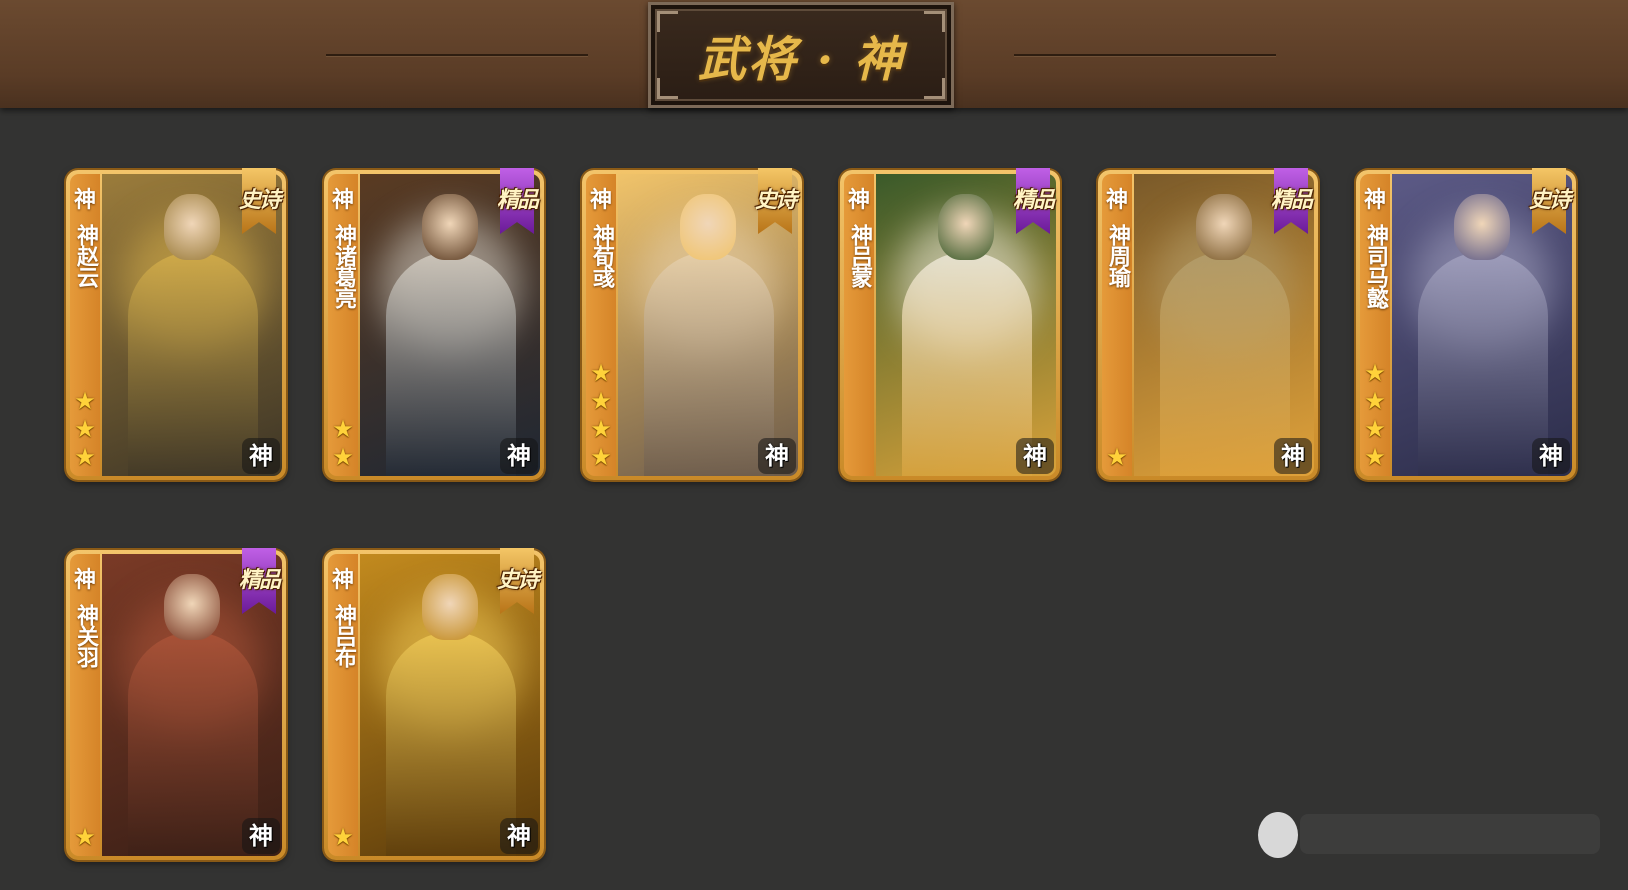 This screenshot has width=1628, height=890. What do you see at coordinates (1208, 324) in the screenshot?
I see `hero-card: 神神周瑜 ★ 精品神` at bounding box center [1208, 324].